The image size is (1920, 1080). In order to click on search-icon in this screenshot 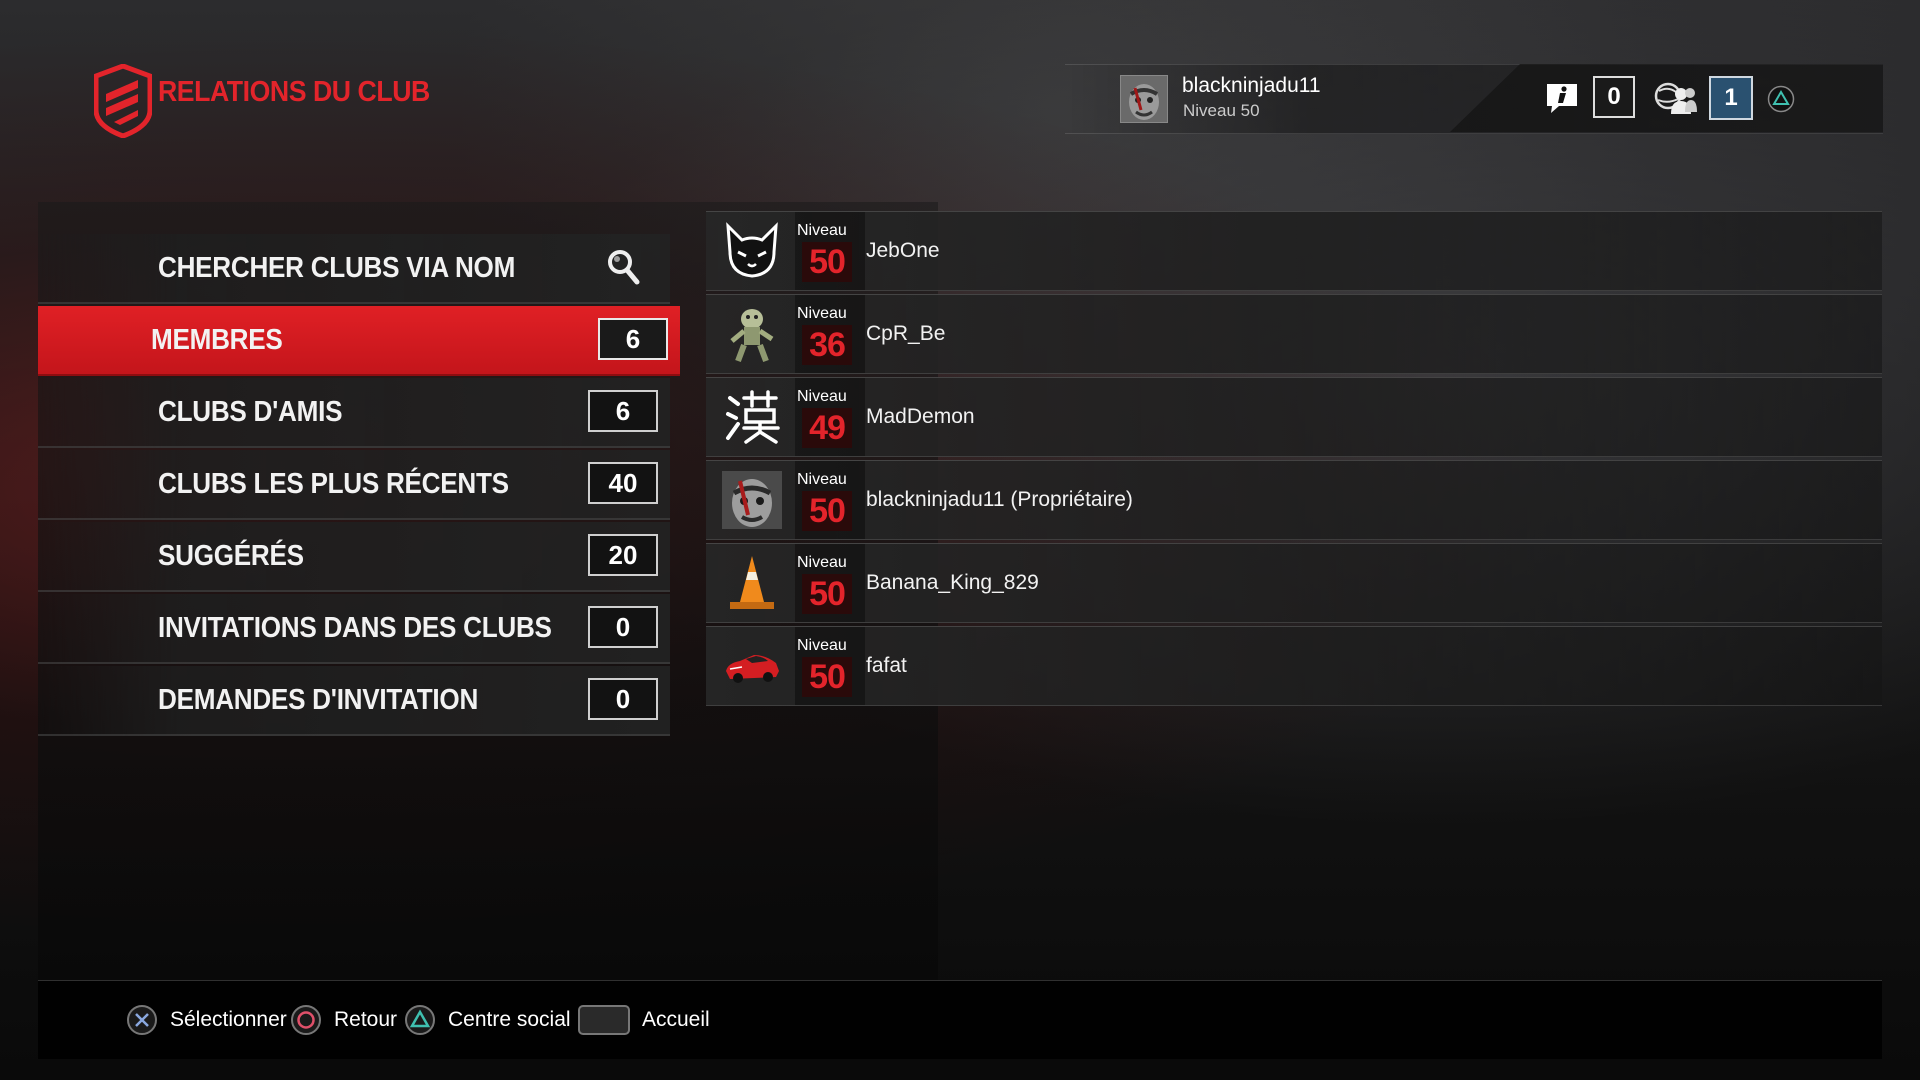, I will do `click(624, 267)`.